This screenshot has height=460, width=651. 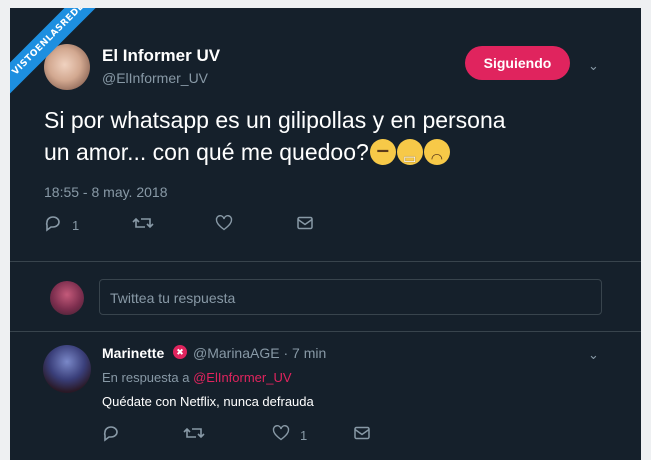 I want to click on reply-author-handle-time: @MarinaAGE · 7 min, so click(x=259, y=353).